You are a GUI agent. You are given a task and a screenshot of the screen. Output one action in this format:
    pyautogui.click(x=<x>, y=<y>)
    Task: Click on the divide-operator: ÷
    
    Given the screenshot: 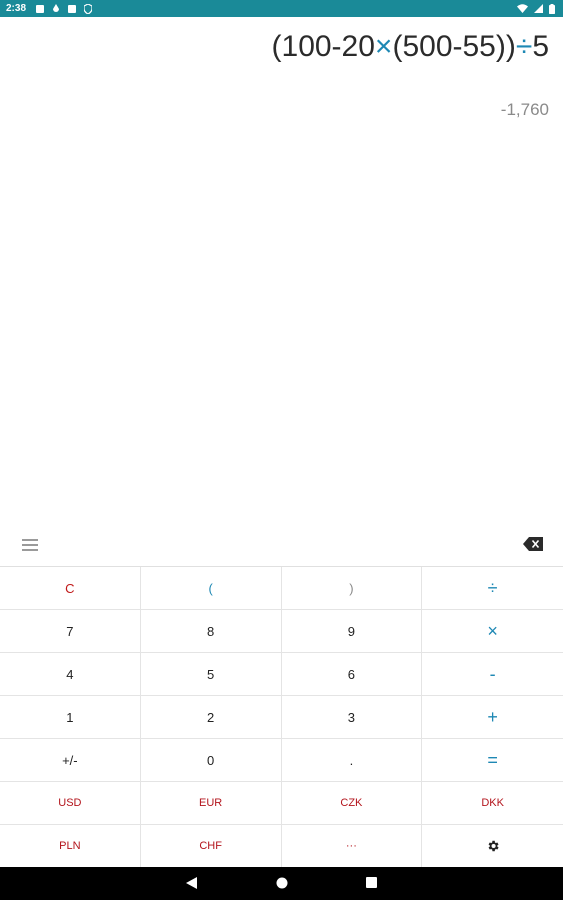 What is the action you would take?
    pyautogui.click(x=524, y=46)
    